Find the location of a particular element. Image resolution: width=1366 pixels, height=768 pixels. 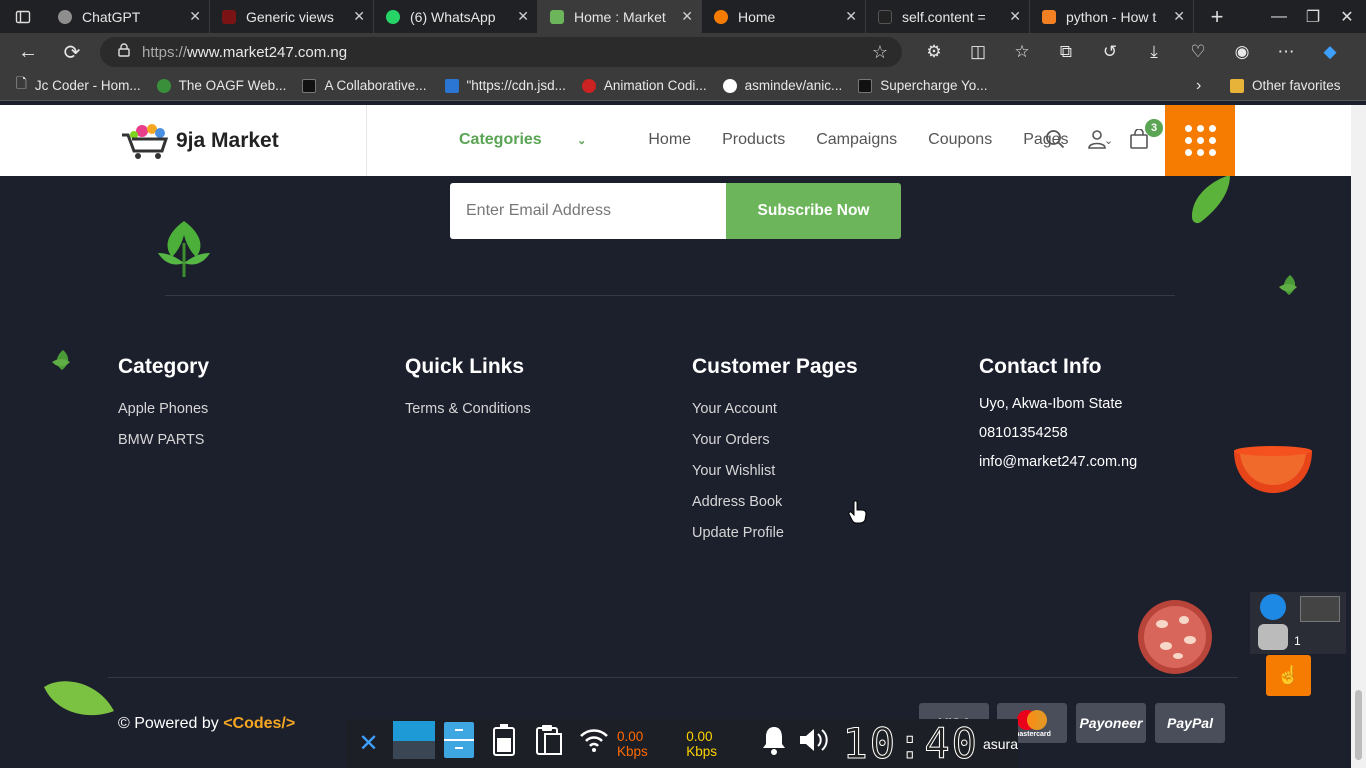

bell-icon is located at coordinates (774, 743).